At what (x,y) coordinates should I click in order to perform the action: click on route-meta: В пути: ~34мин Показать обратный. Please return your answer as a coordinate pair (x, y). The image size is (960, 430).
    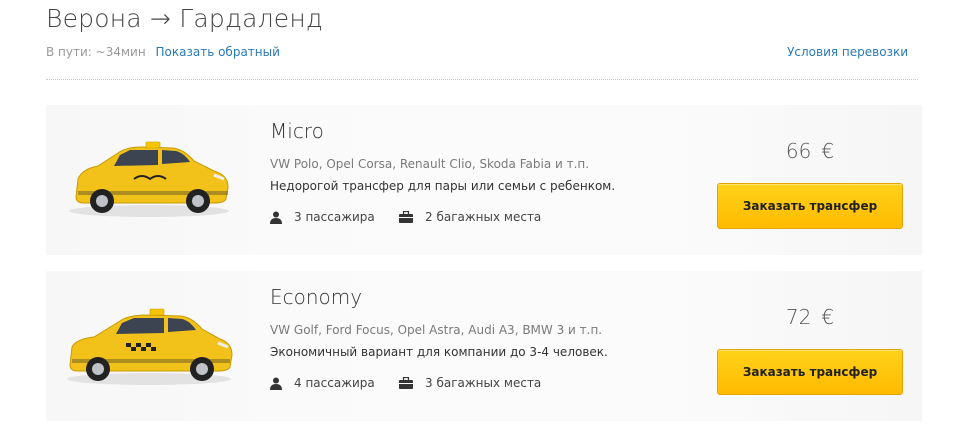
    Looking at the image, I should click on (163, 52).